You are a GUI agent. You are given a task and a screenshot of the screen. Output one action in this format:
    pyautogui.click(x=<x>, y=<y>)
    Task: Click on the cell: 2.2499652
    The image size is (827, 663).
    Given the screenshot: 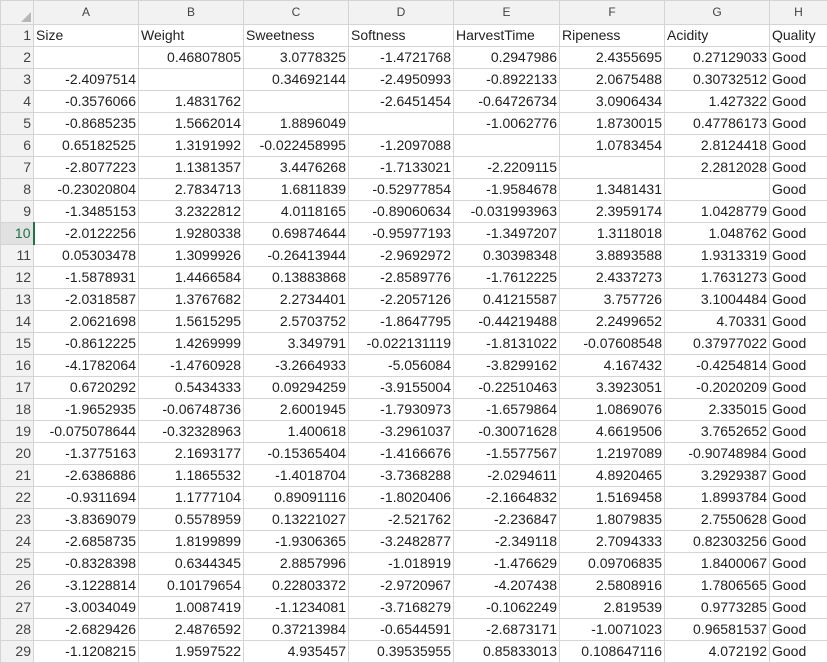 What is the action you would take?
    pyautogui.click(x=612, y=322)
    